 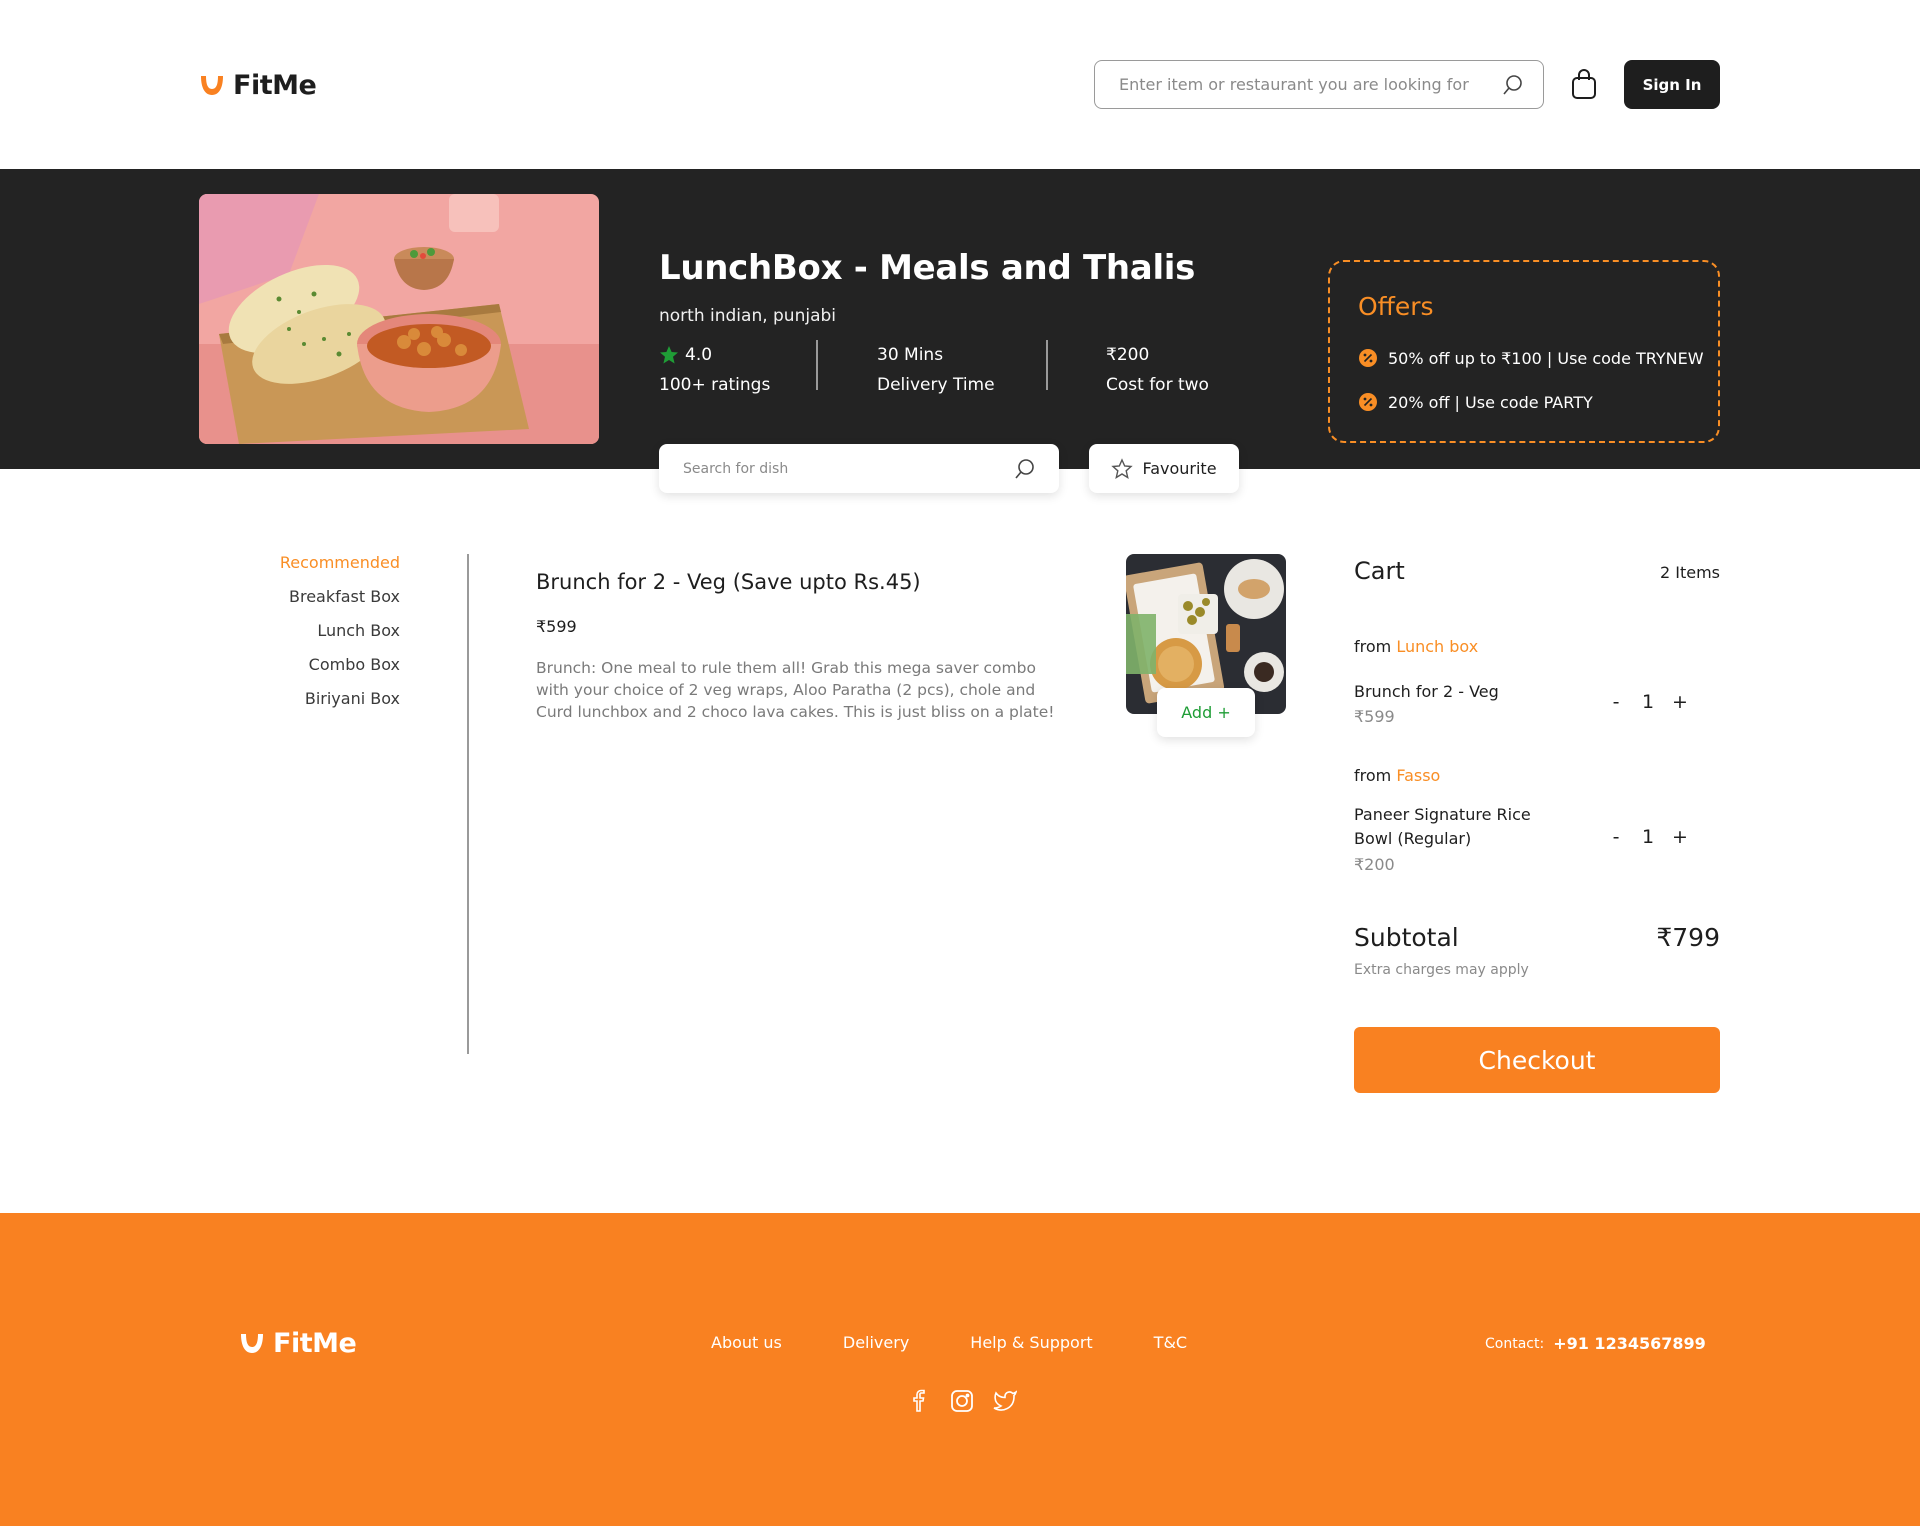 What do you see at coordinates (1546, 358) in the screenshot?
I see `offer-text: 50% off up to ₹100 | Use code TRYNEW` at bounding box center [1546, 358].